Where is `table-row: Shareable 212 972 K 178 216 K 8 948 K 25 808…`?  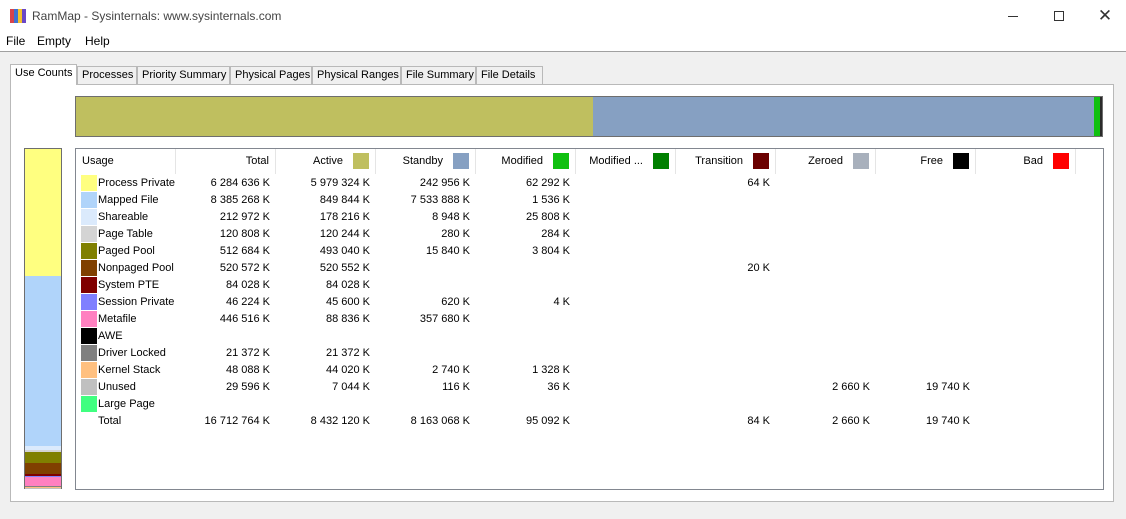
table-row: Shareable 212 972 K 178 216 K 8 948 K 25 808… is located at coordinates (589, 217).